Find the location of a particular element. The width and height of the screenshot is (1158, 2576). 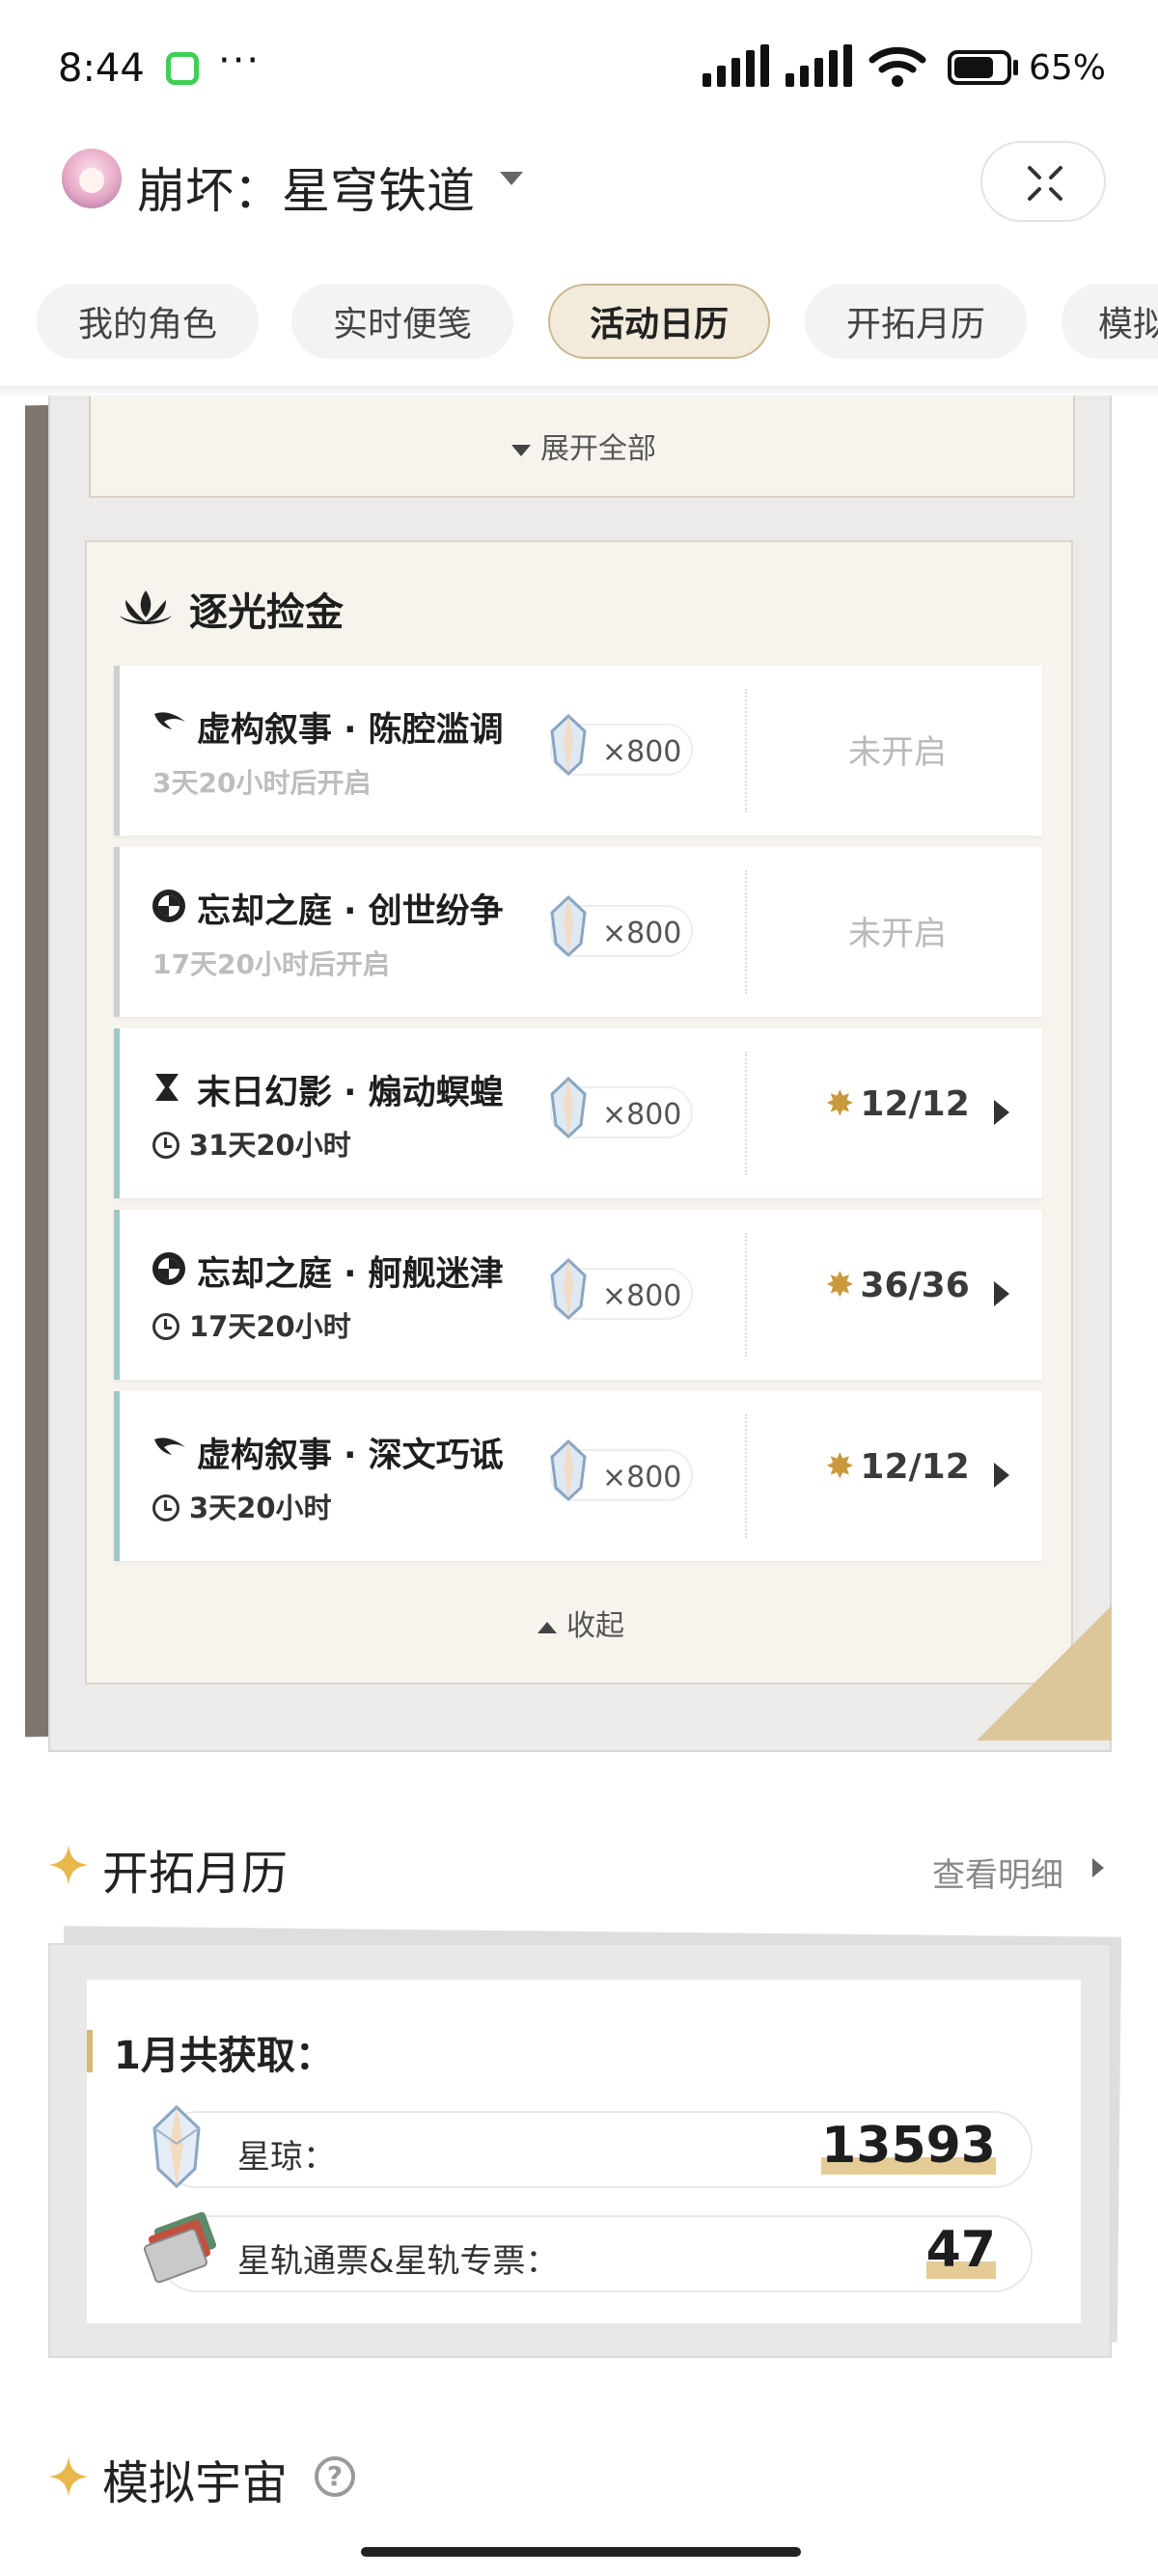

collapse-button: 收起 is located at coordinates (581, 1623).